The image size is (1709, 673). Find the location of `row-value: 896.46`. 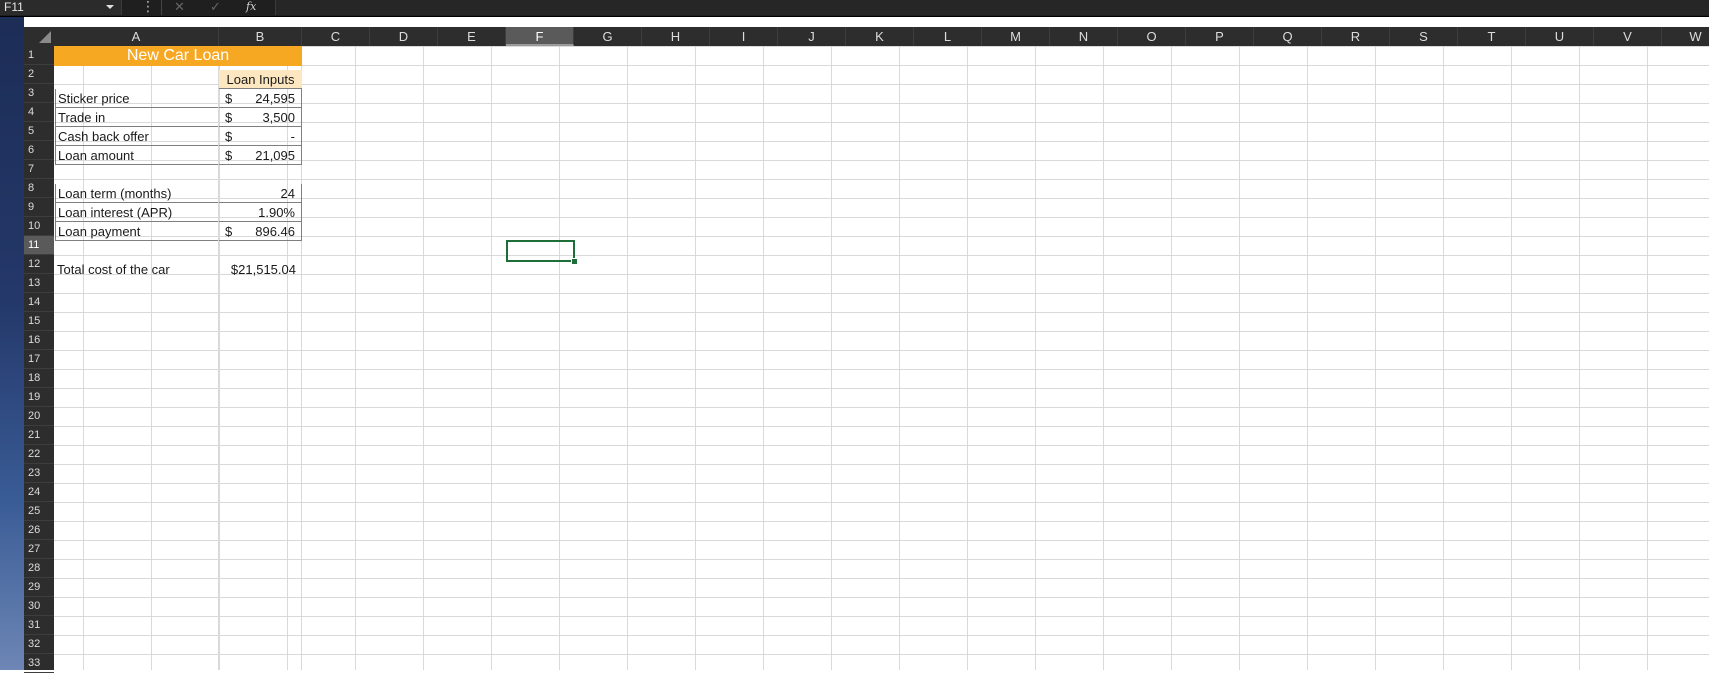

row-value: 896.46 is located at coordinates (275, 231).